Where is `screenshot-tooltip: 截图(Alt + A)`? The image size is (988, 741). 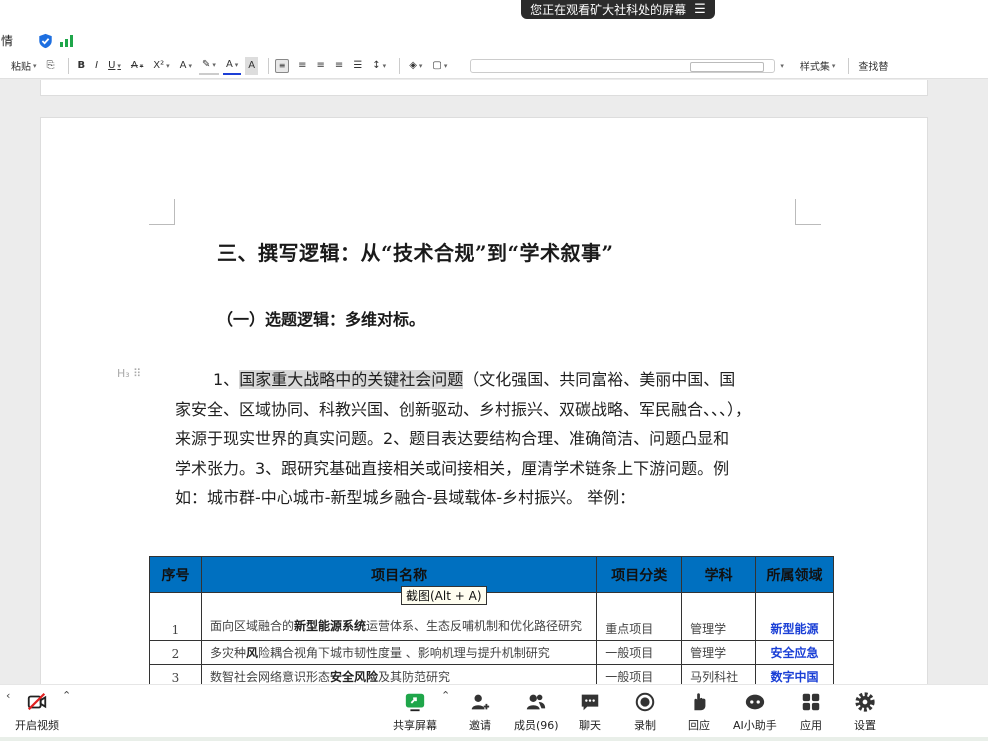
screenshot-tooltip: 截图(Alt + A) is located at coordinates (444, 595).